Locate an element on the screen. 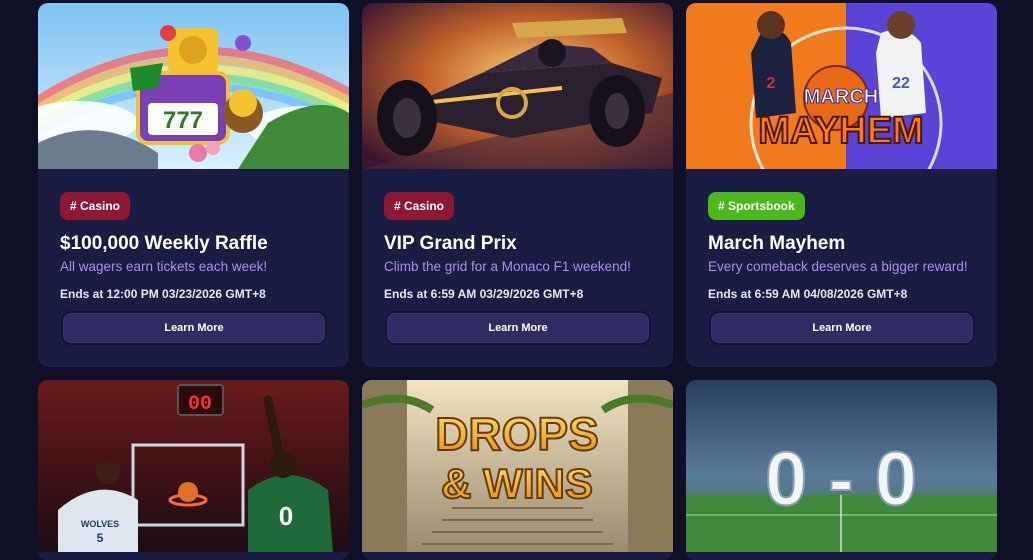 Image resolution: width=1033 pixels, height=560 pixels. promo-subtitle: Climb the grid for a Monaco F1 weekend! is located at coordinates (507, 266).